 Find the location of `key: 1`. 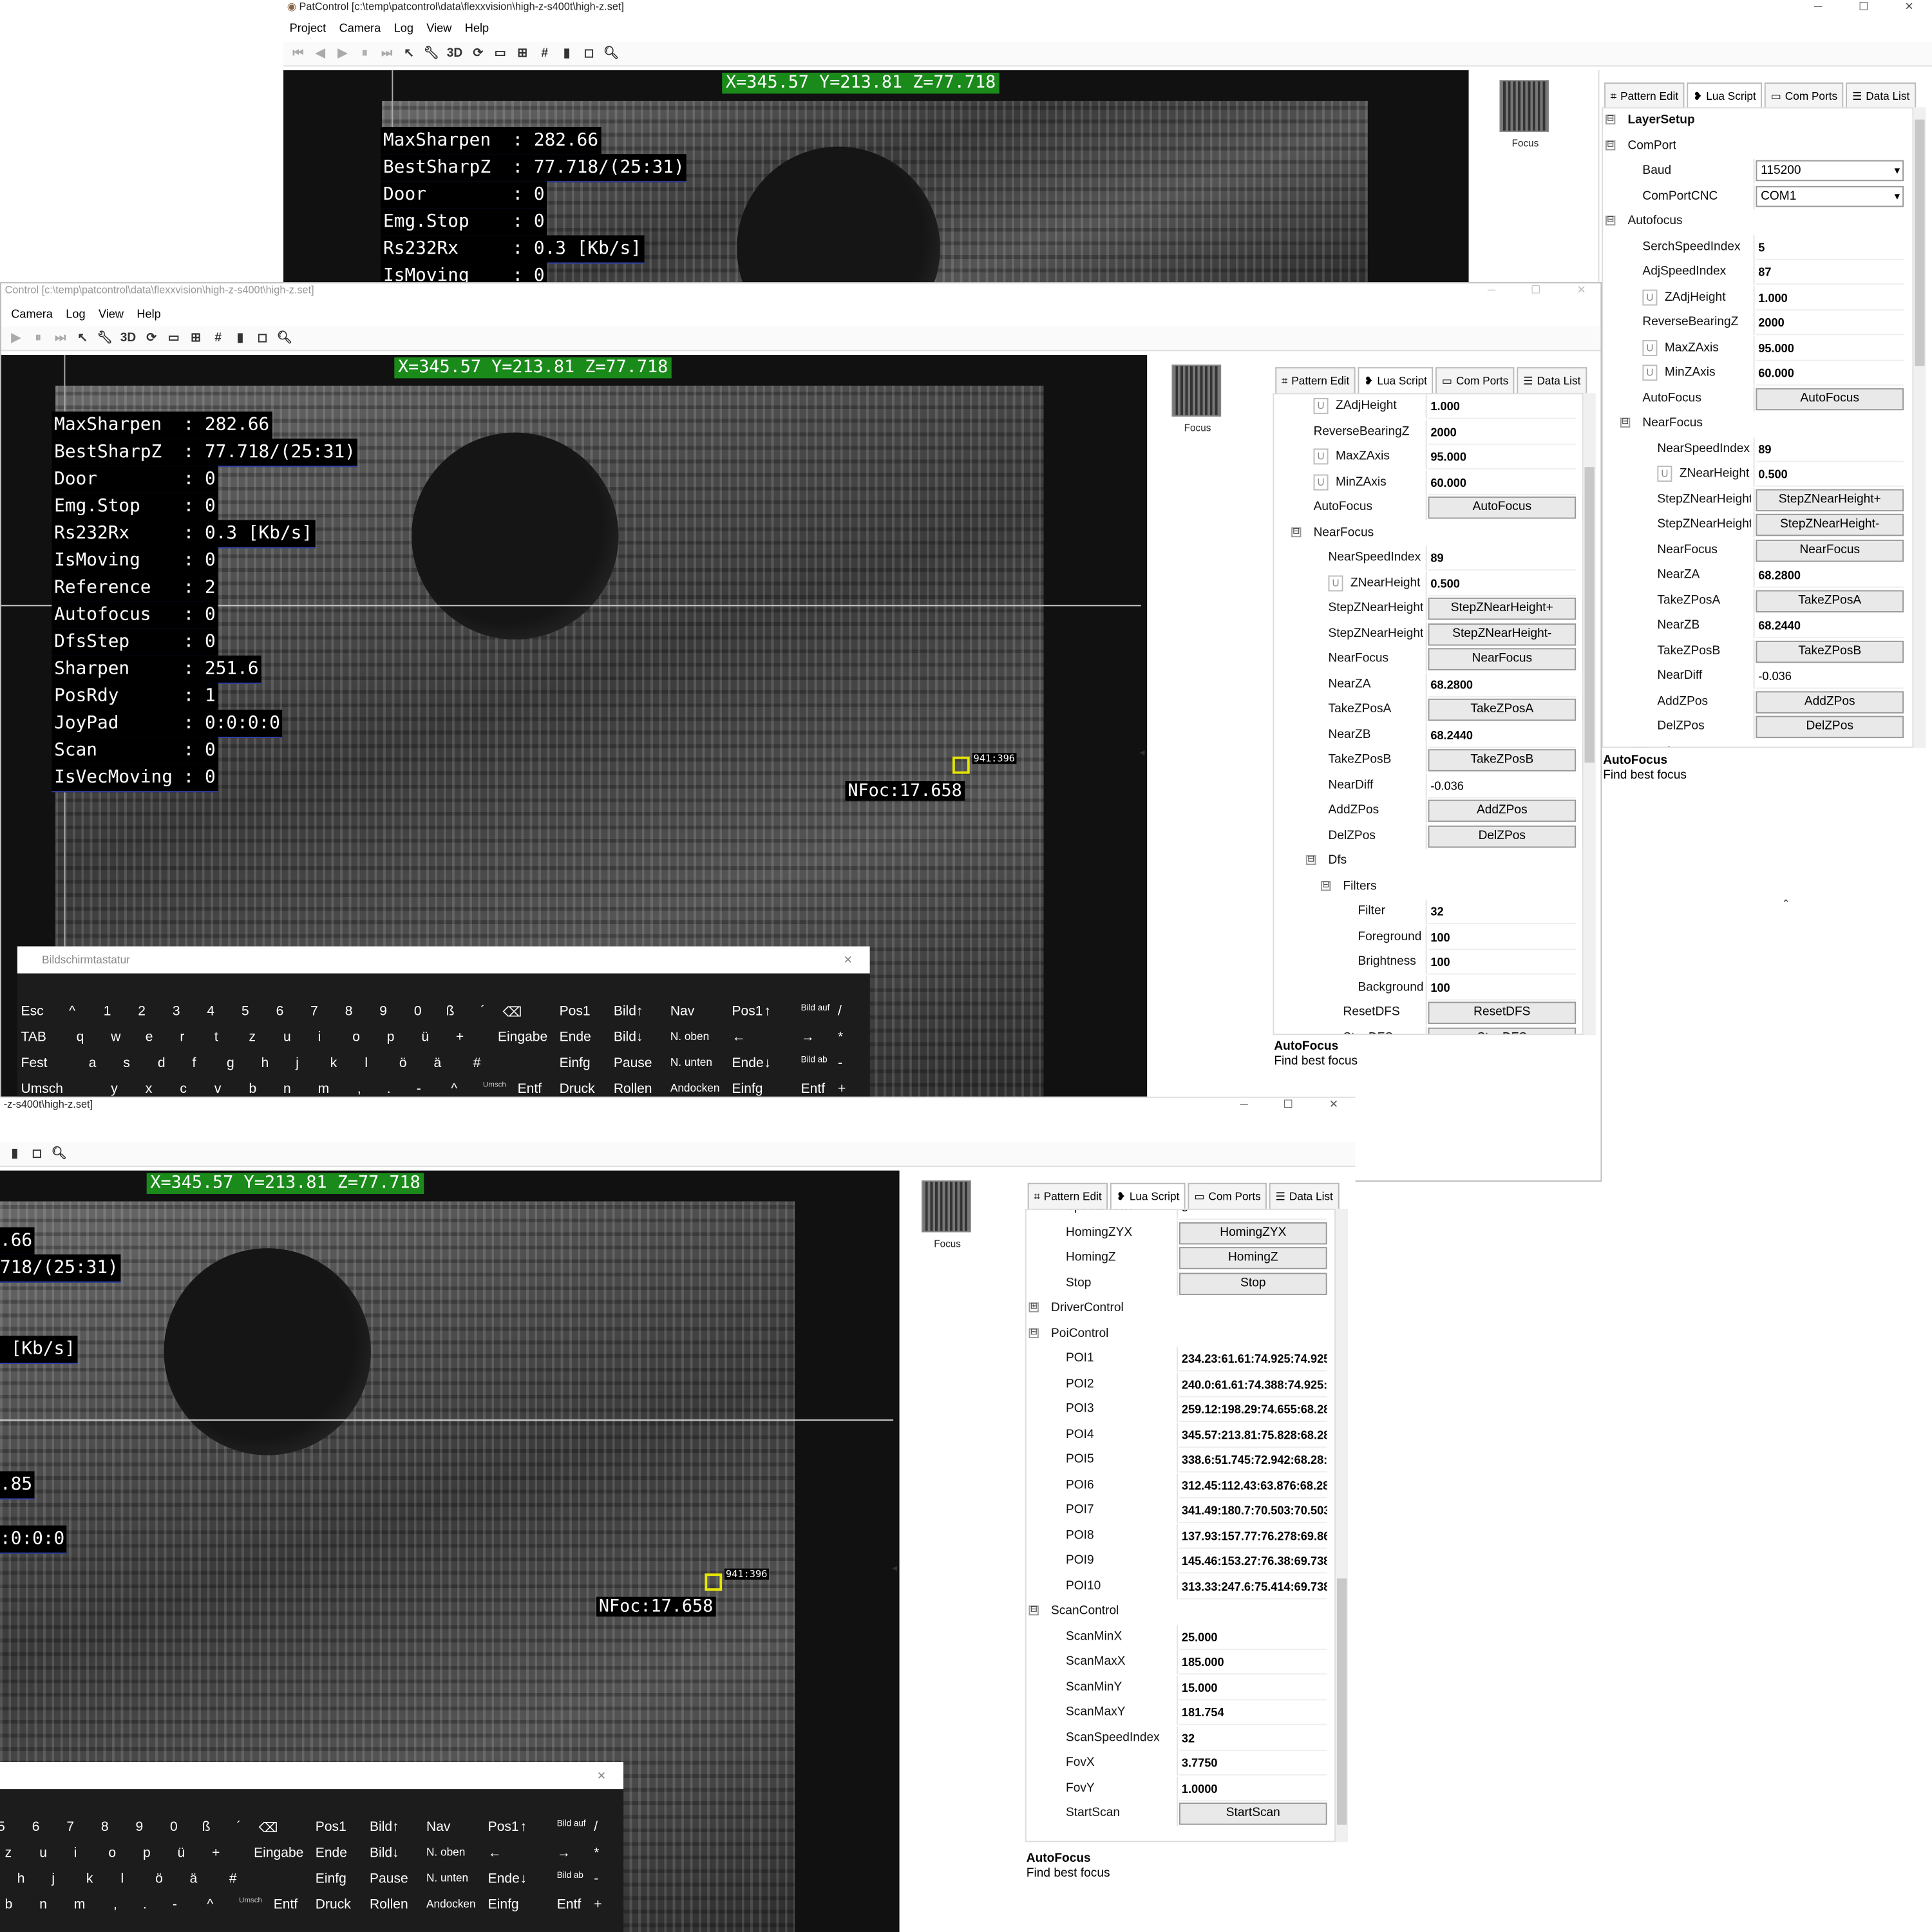

key: 1 is located at coordinates (108, 1011).